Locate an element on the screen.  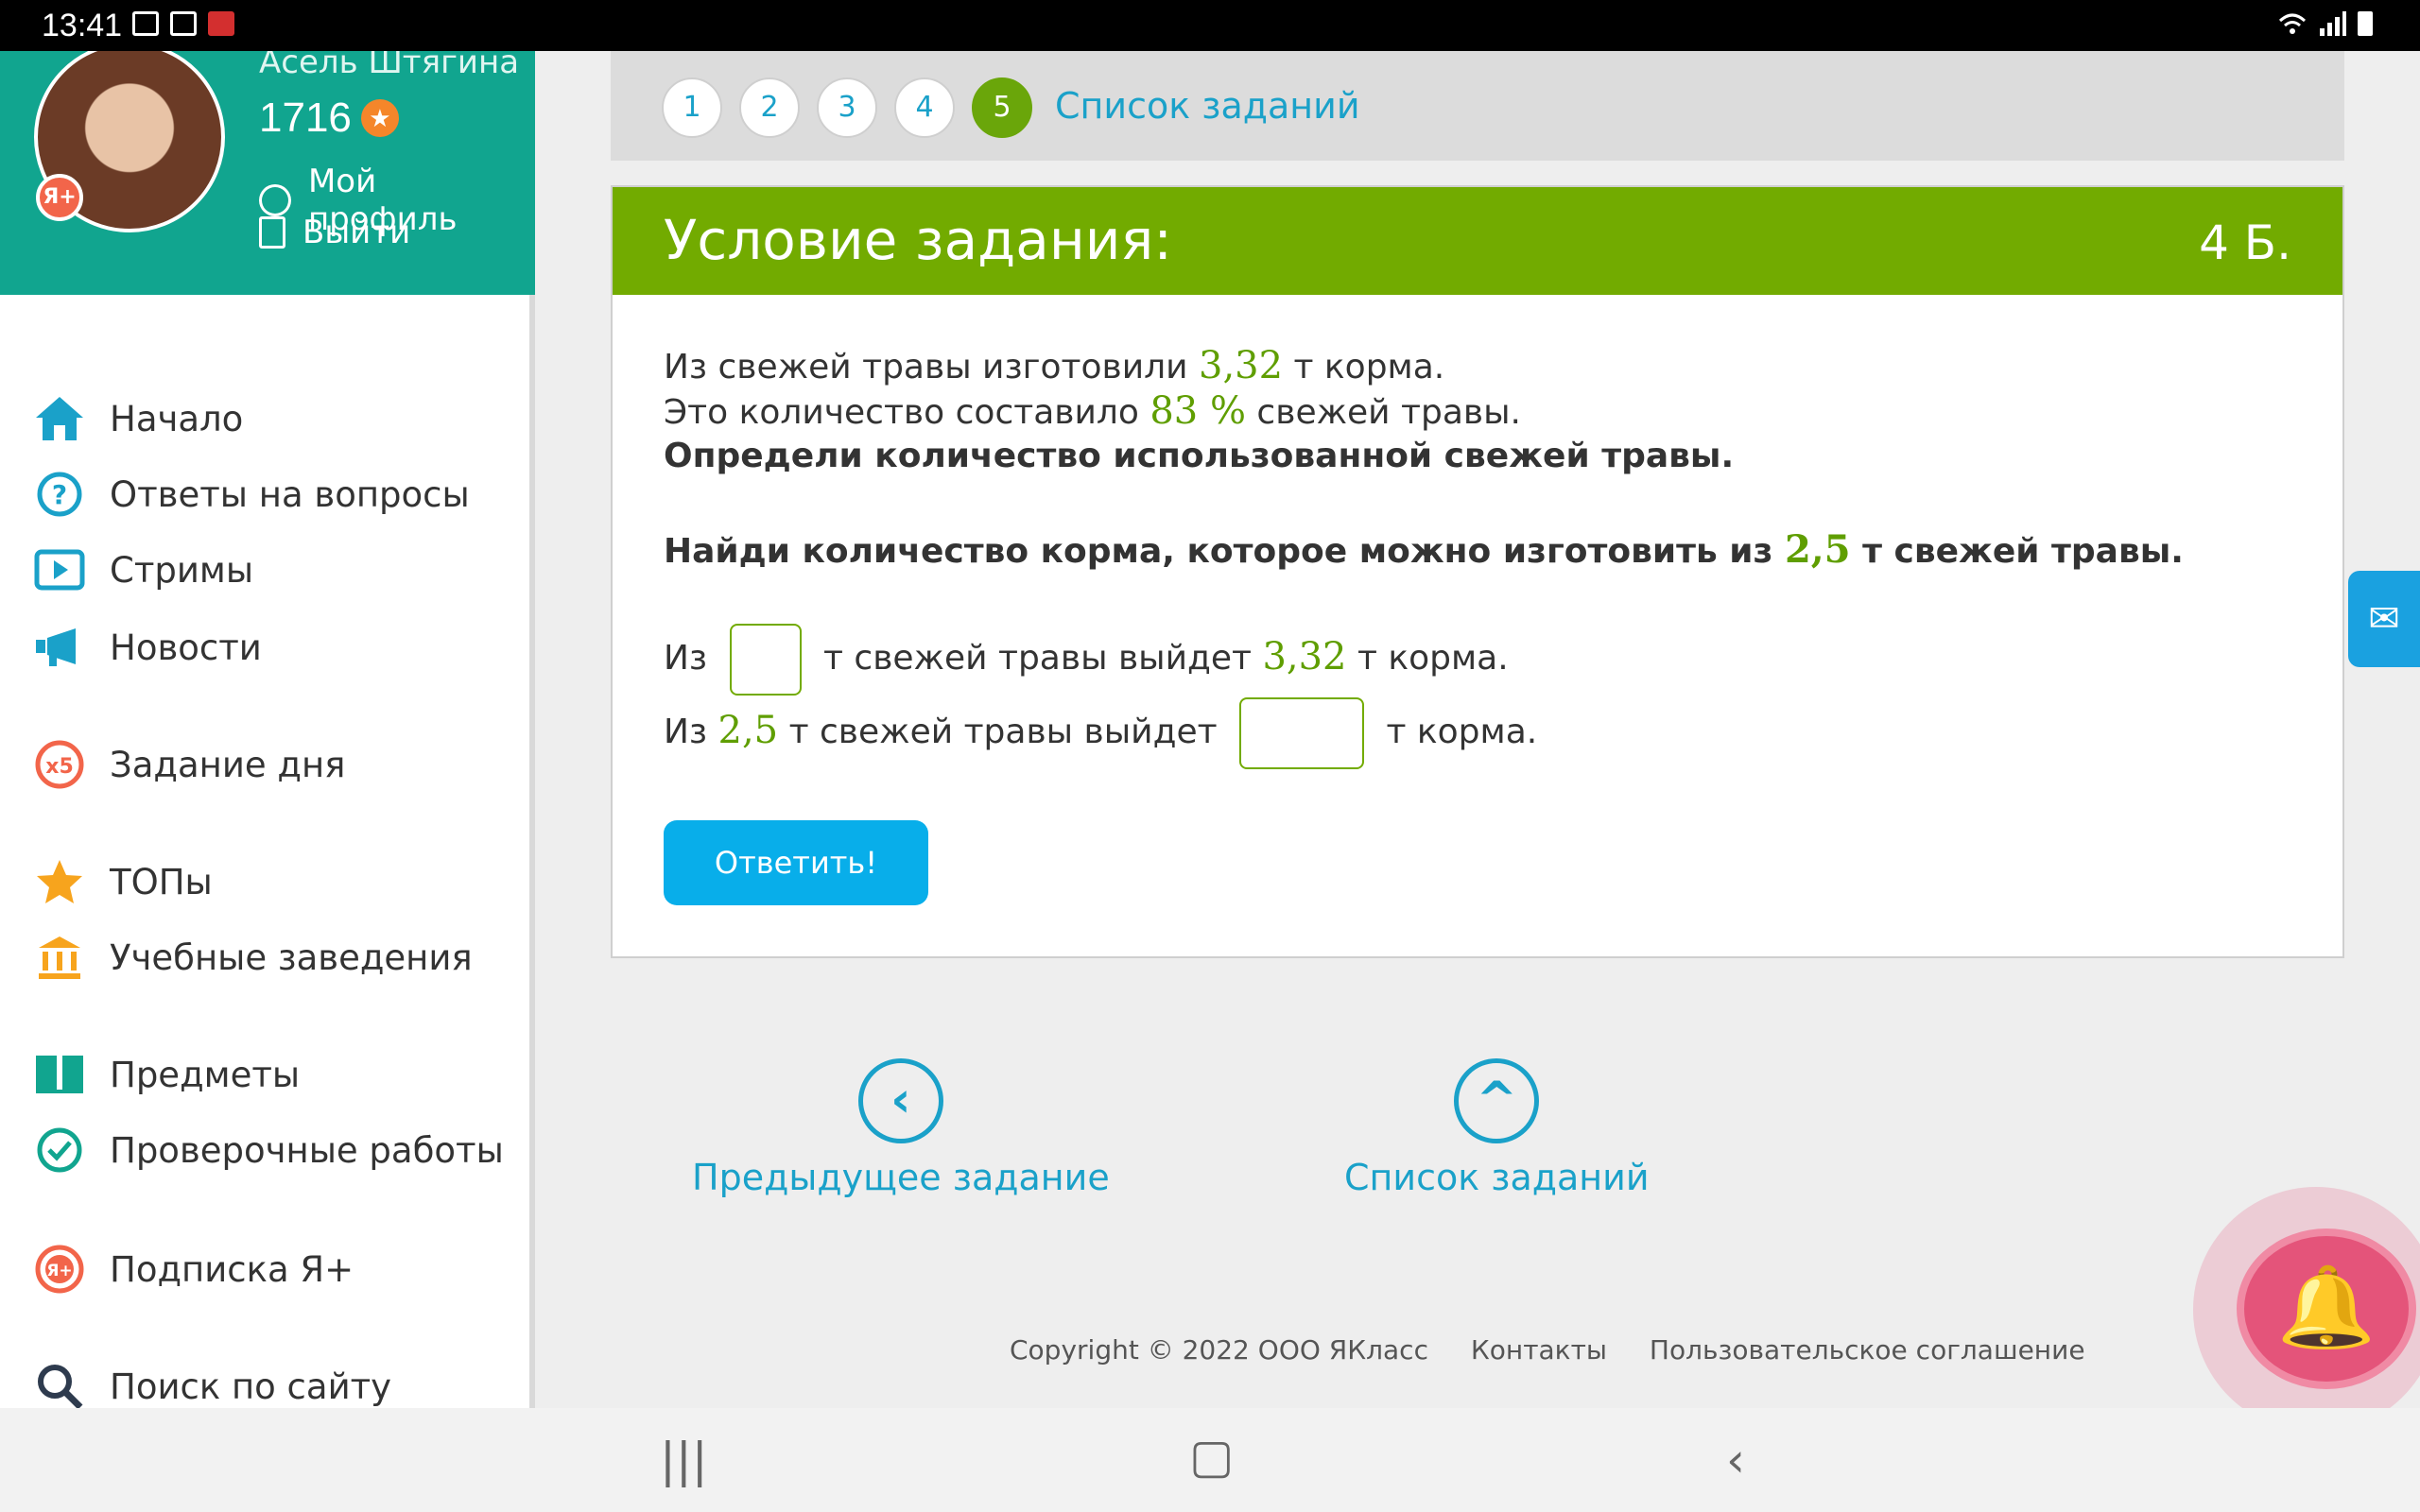
copyright-text: Copyright © 2022 ООО ЯКласс is located at coordinates (1219, 1350).